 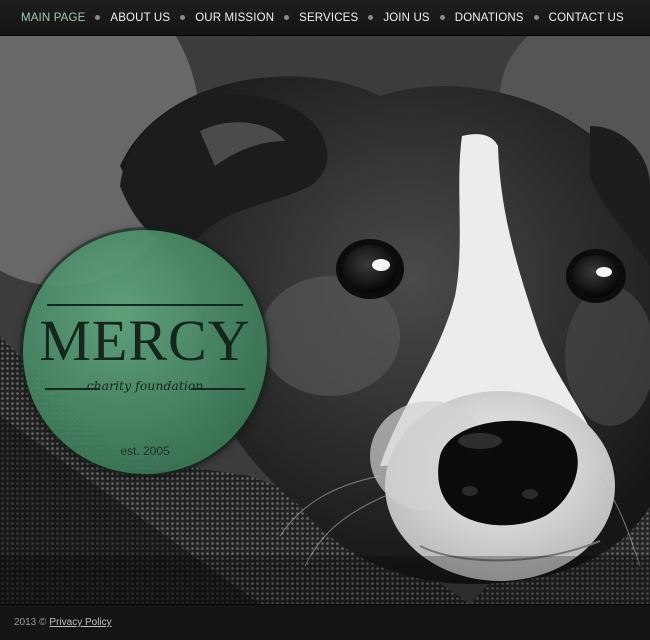 What do you see at coordinates (53, 18) in the screenshot?
I see `nav-main-page: MAIN PAGE` at bounding box center [53, 18].